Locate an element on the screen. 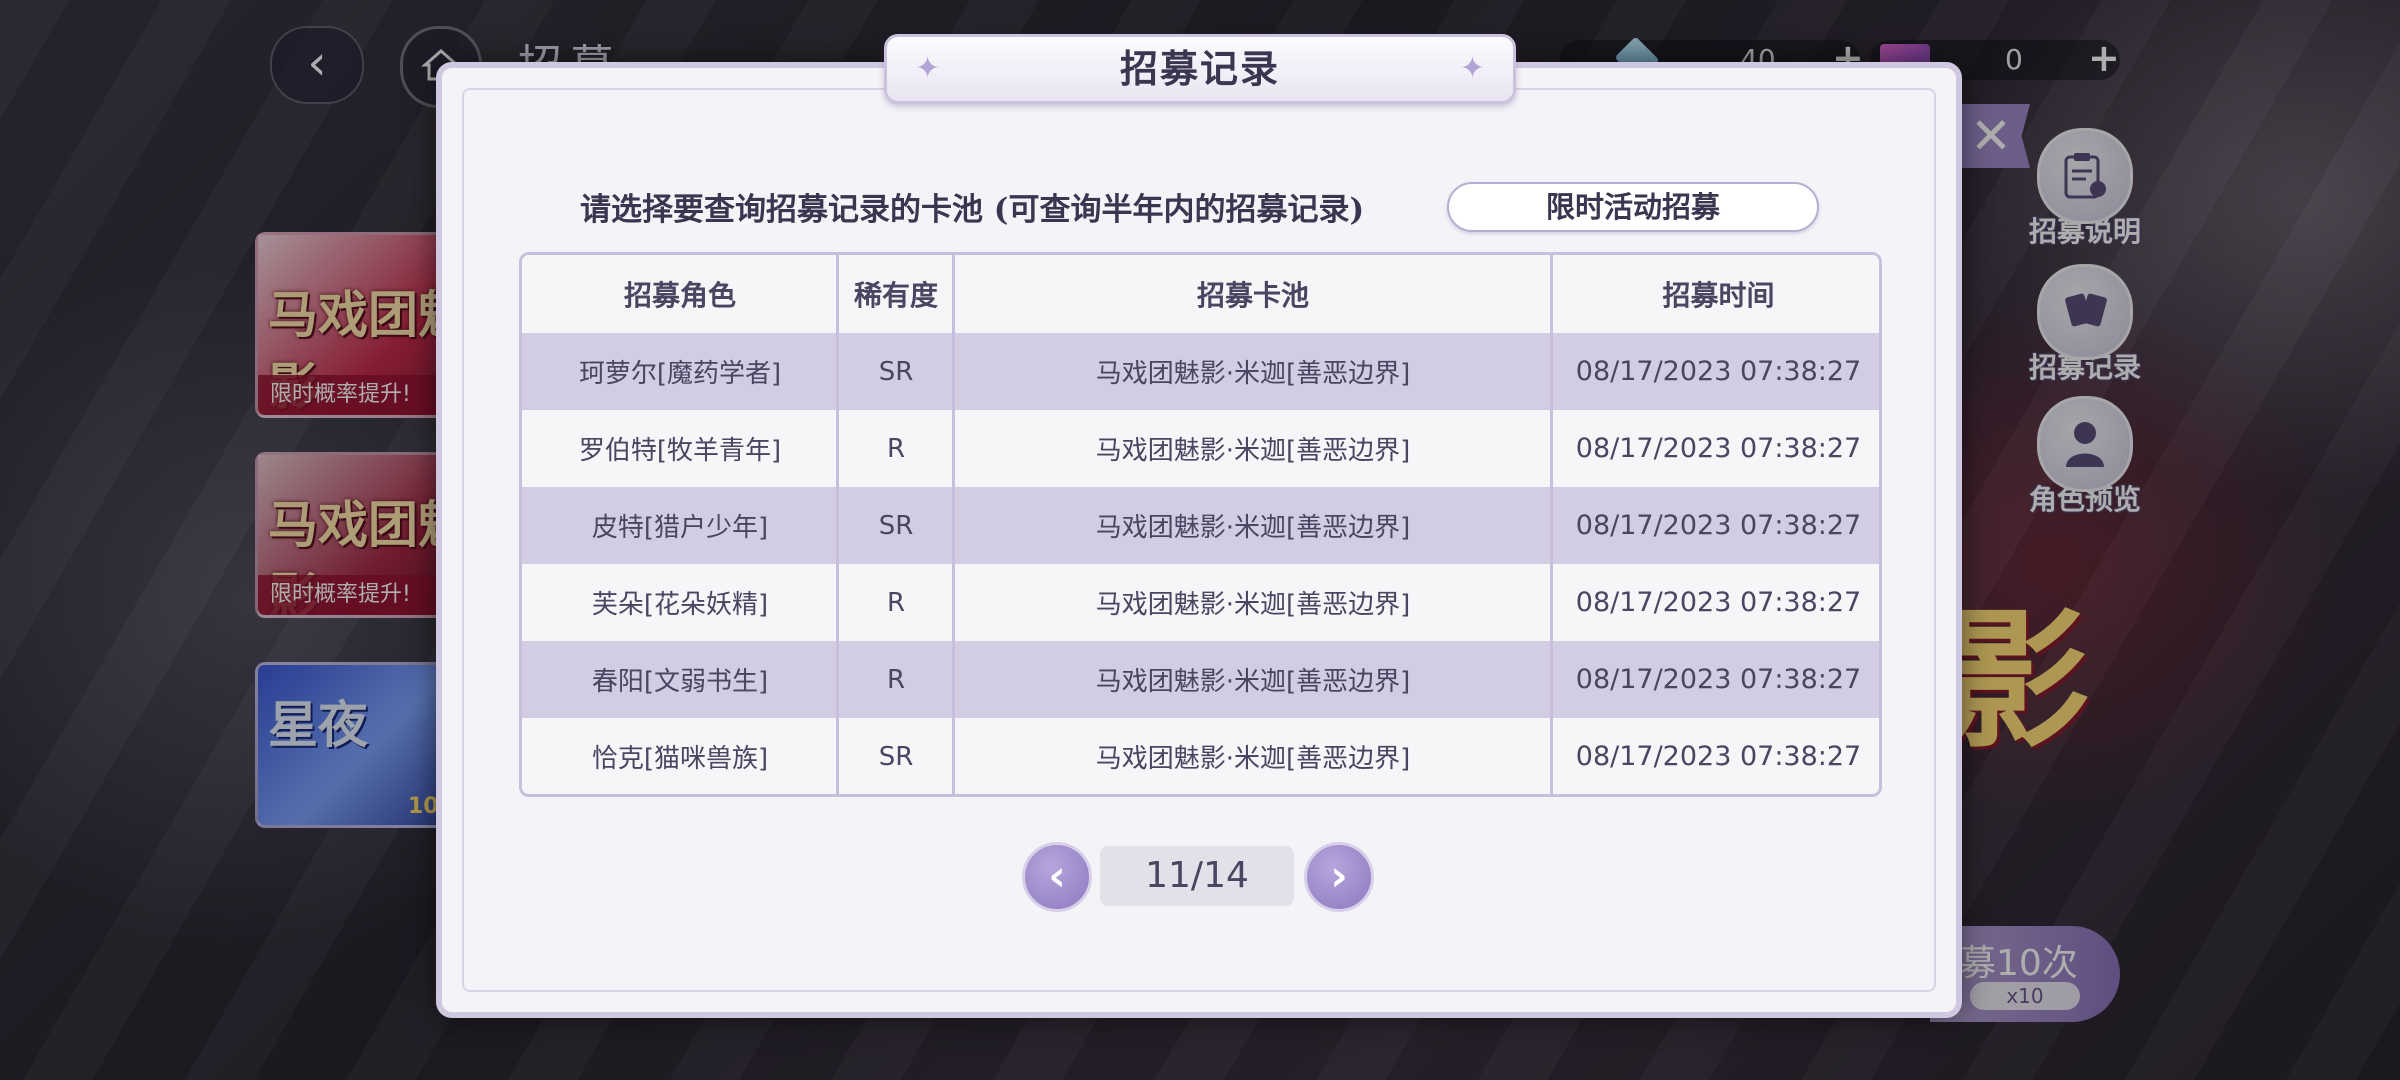 This screenshot has width=2400, height=1080. cell-character: 皮特[猎户少年] is located at coordinates (680, 528).